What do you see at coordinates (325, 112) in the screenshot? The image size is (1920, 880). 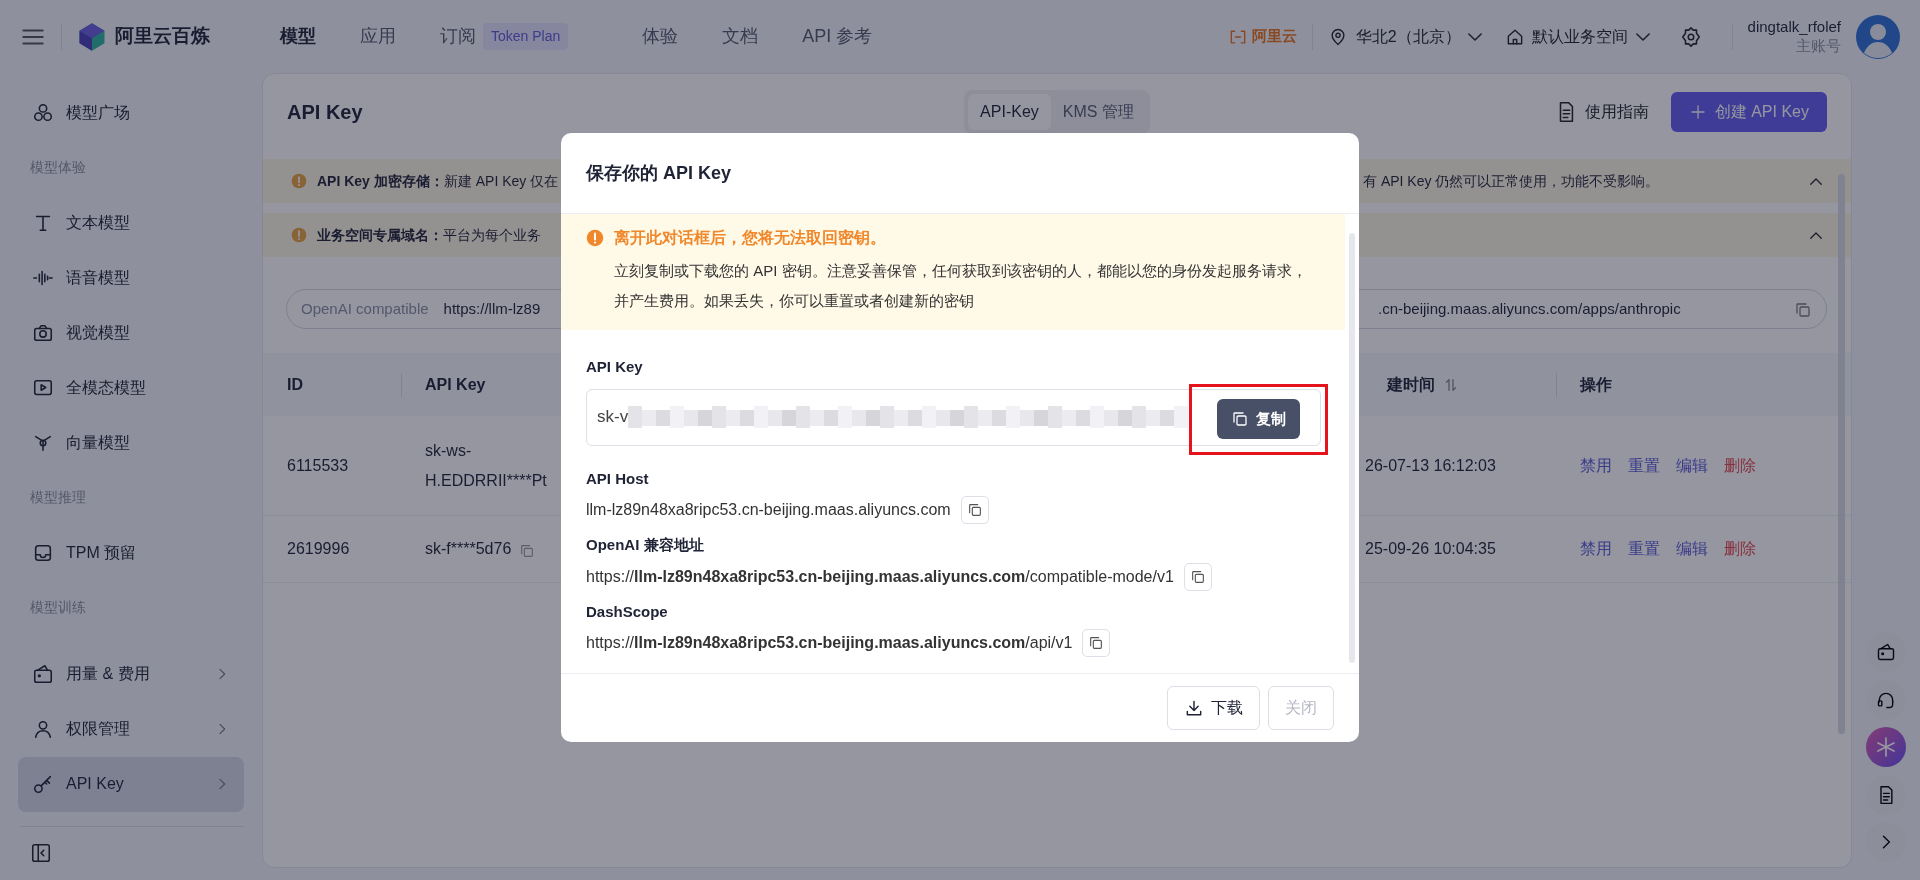 I see `page-title: API Key` at bounding box center [325, 112].